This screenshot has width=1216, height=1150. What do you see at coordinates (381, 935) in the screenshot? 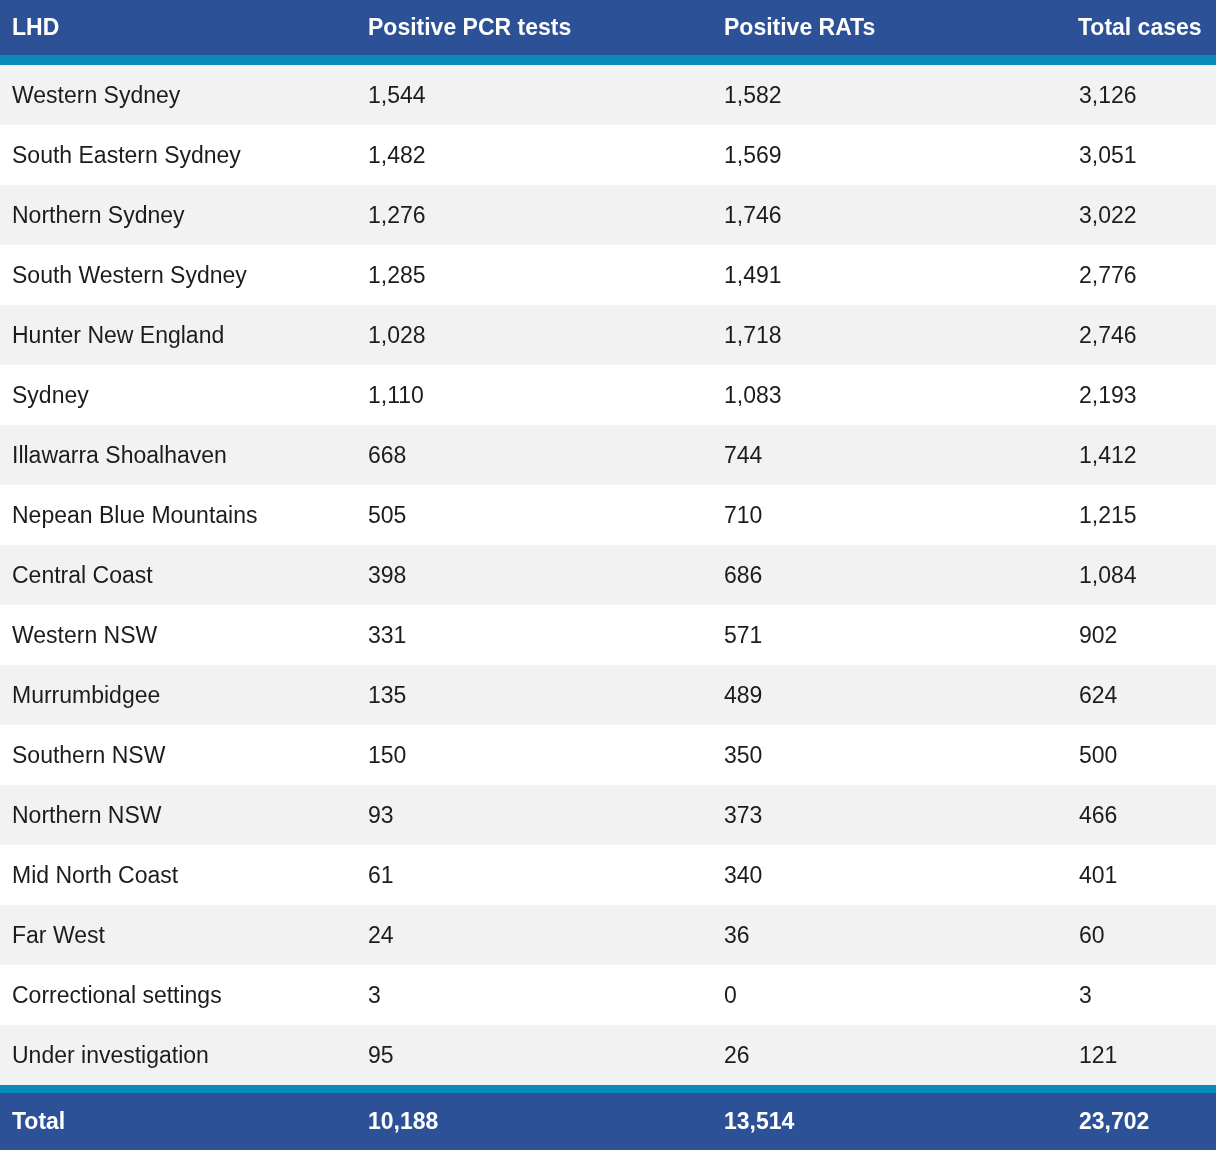
I see `table-cell-text: 24` at bounding box center [381, 935].